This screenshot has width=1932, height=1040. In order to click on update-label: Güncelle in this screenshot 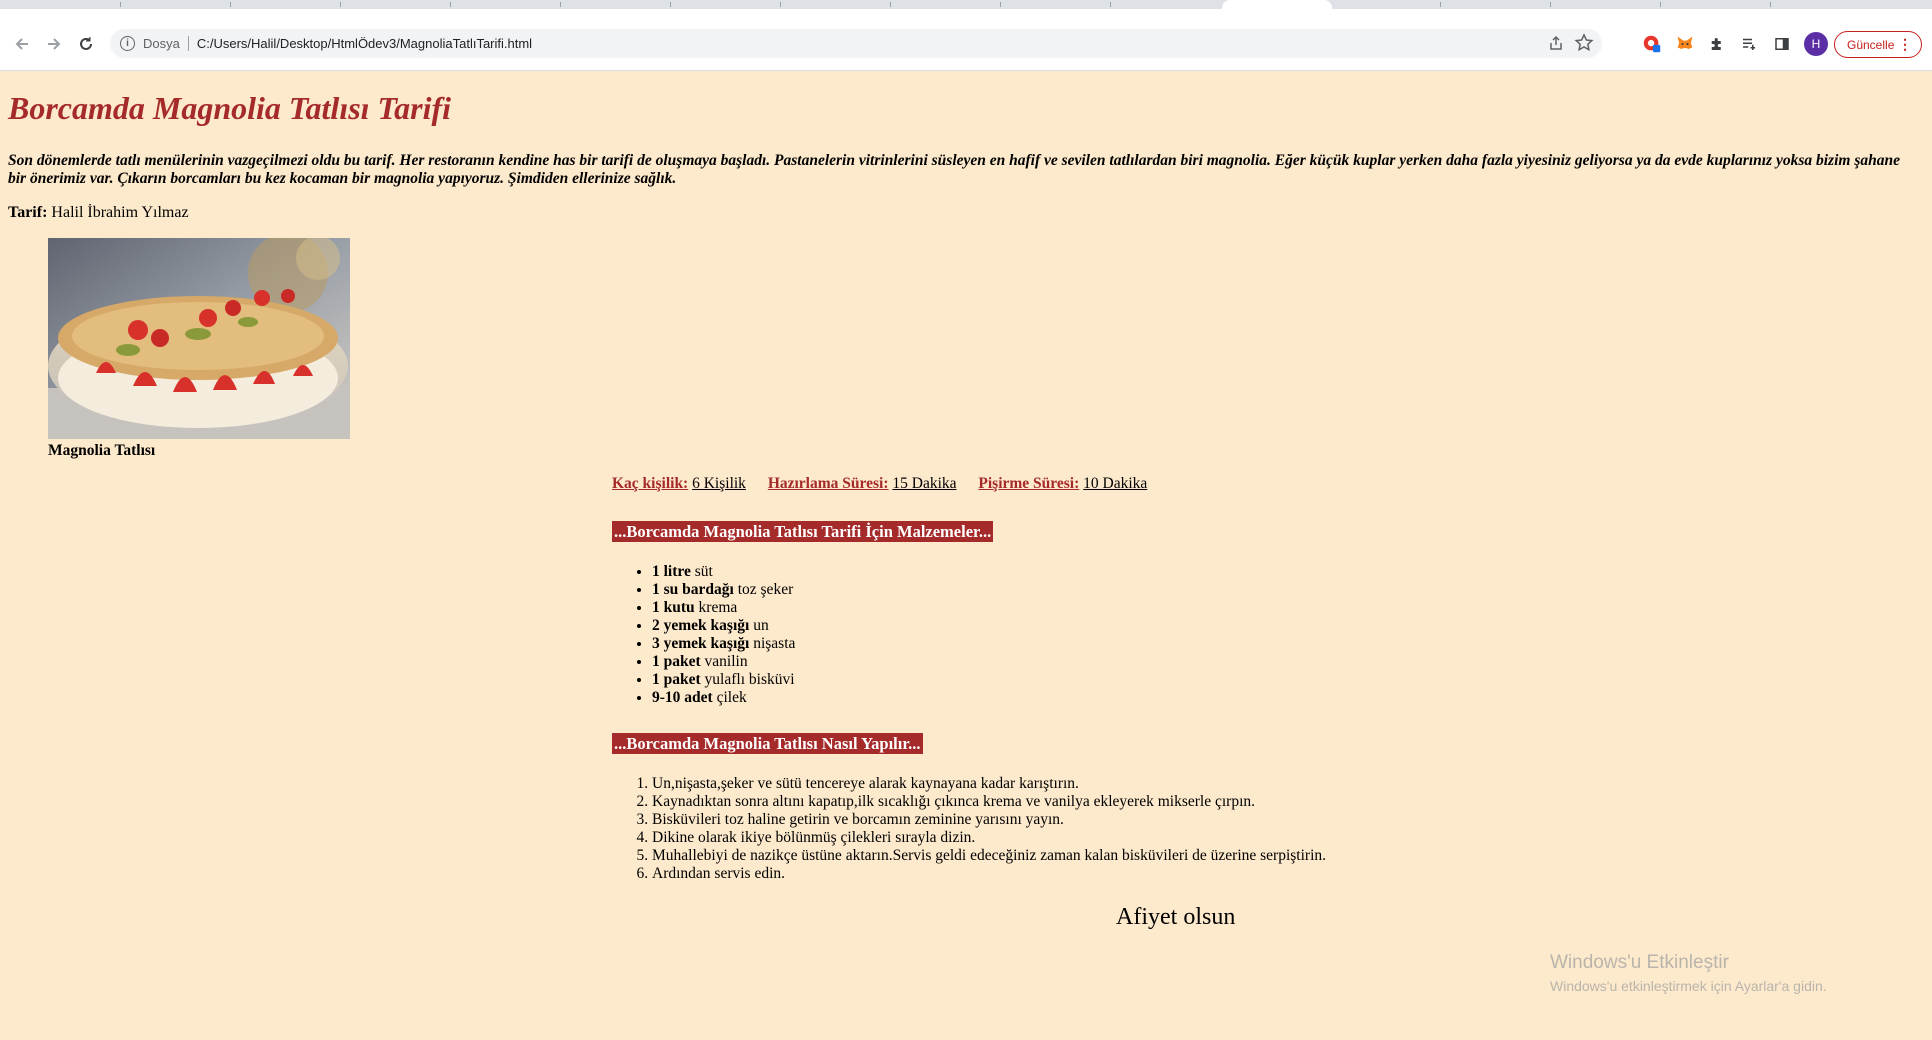, I will do `click(1871, 44)`.